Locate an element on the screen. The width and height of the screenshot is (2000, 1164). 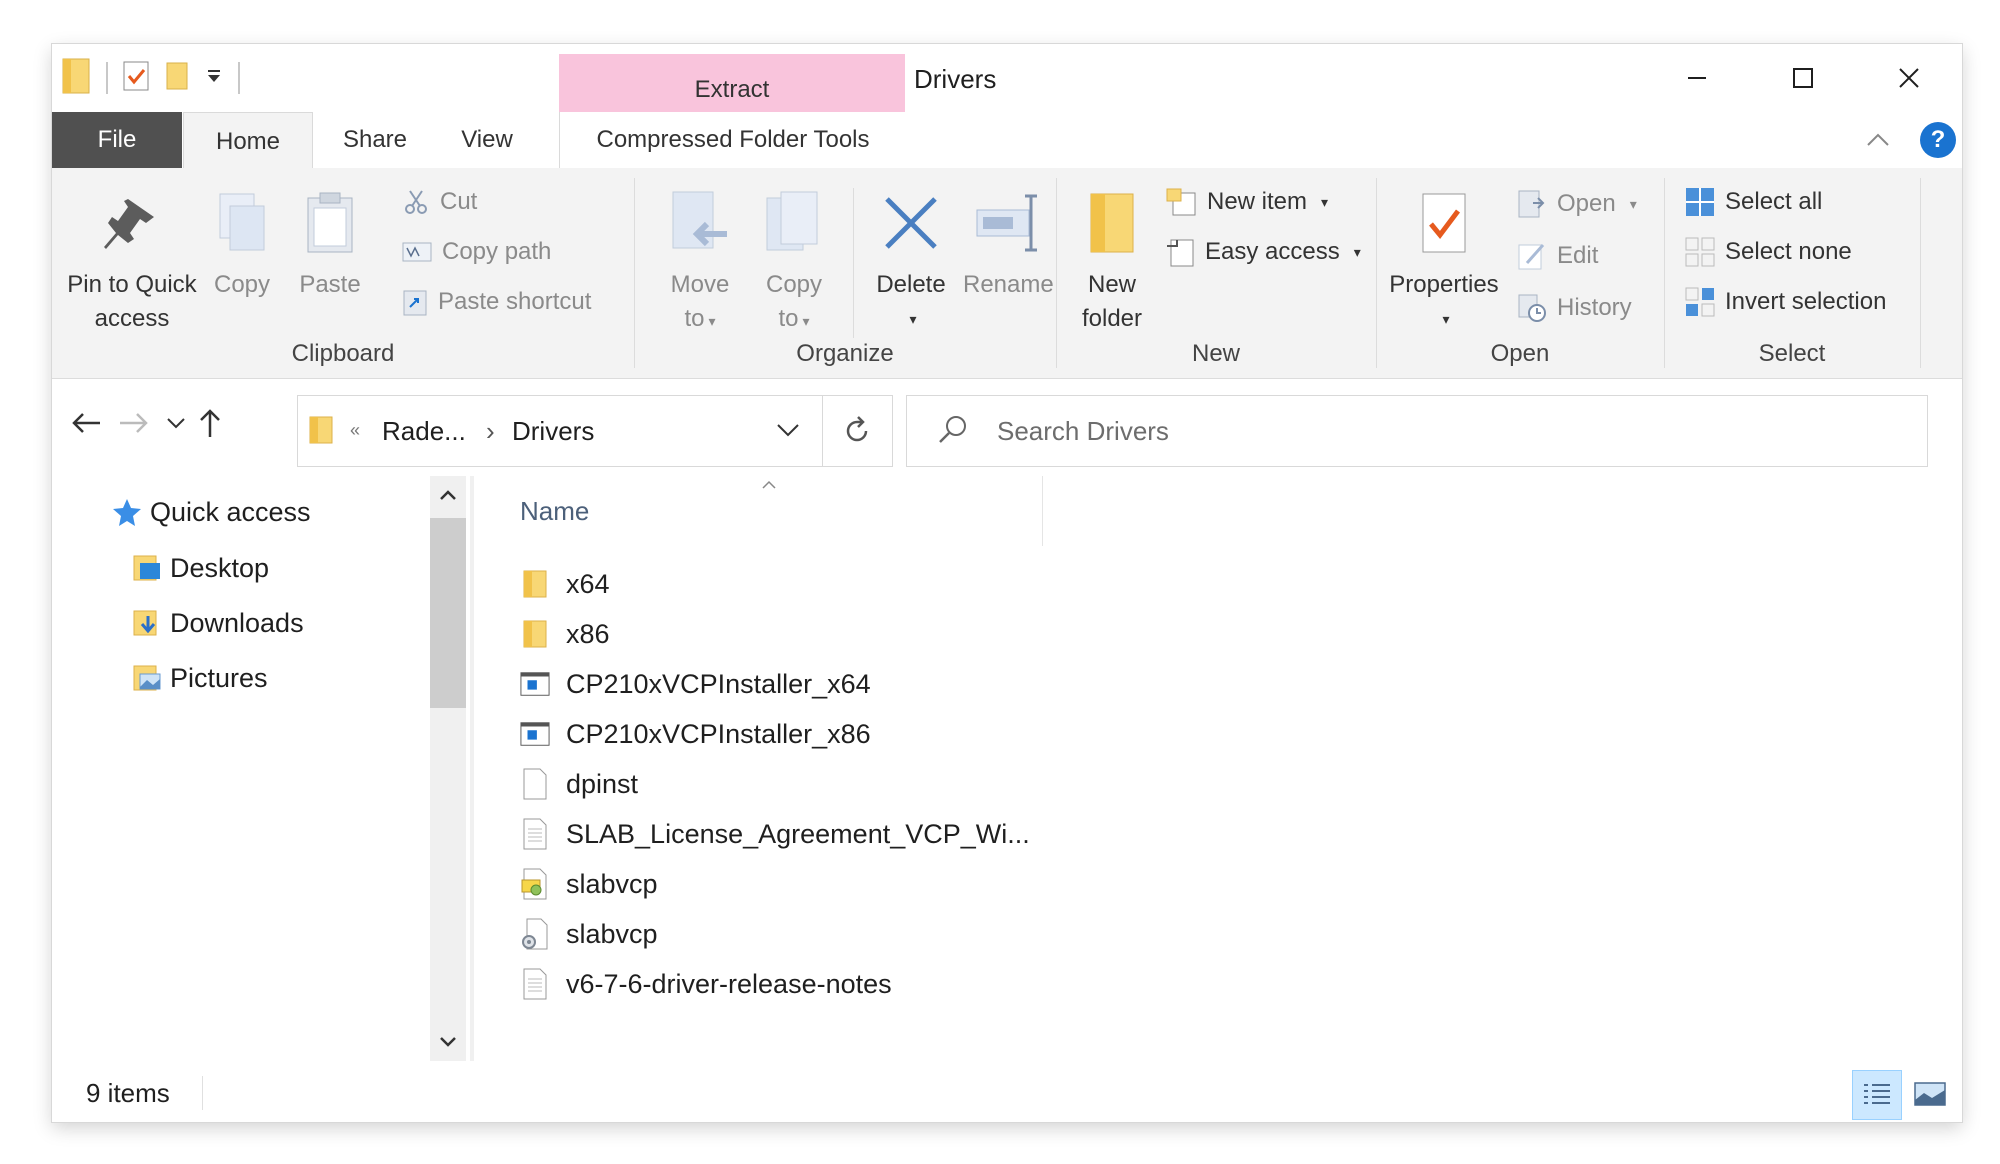
customize-qat-dropdown is located at coordinates (214, 78).